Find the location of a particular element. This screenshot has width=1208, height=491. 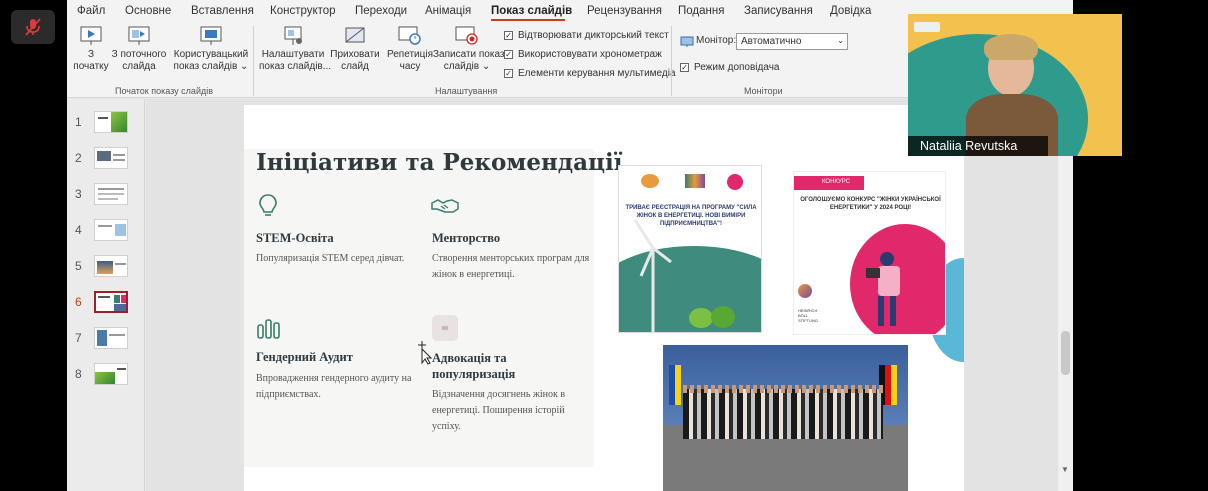

rehearse-label-2: часу is located at coordinates (410, 66).